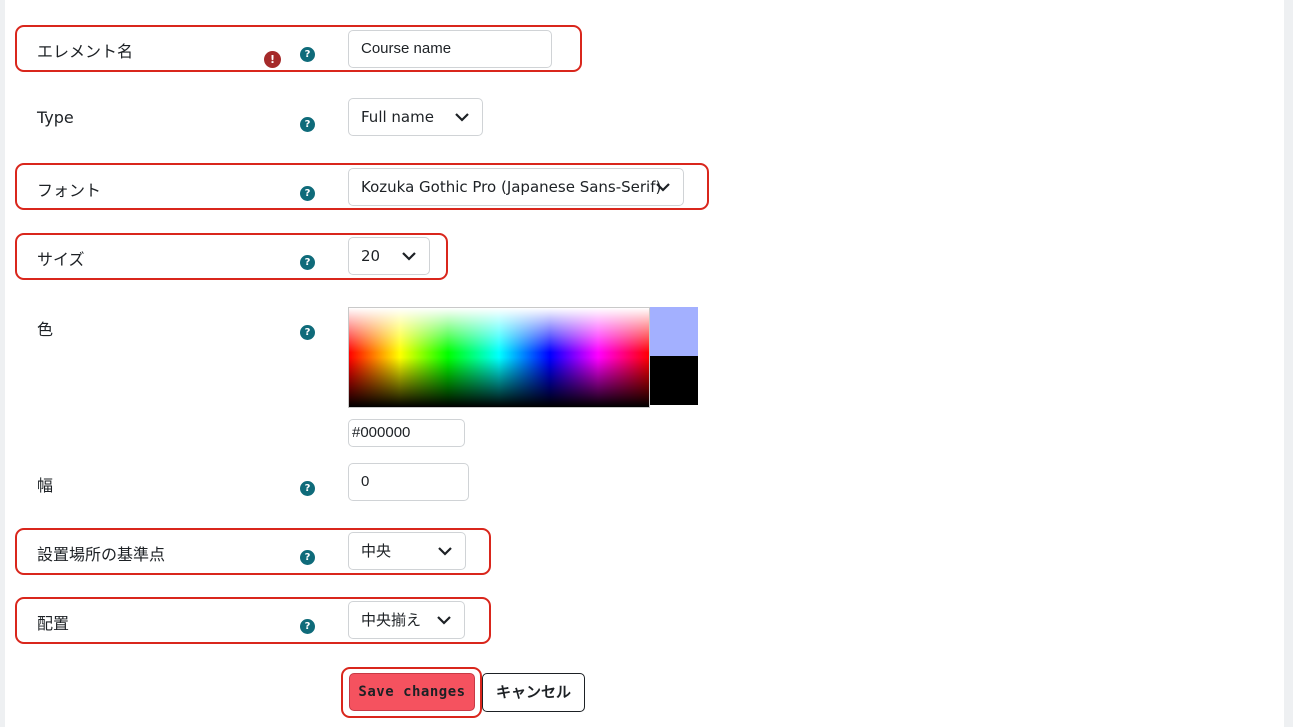 The height and width of the screenshot is (727, 1293). Describe the element at coordinates (391, 620) in the screenshot. I see `alignment-select-value: 中央揃え` at that location.